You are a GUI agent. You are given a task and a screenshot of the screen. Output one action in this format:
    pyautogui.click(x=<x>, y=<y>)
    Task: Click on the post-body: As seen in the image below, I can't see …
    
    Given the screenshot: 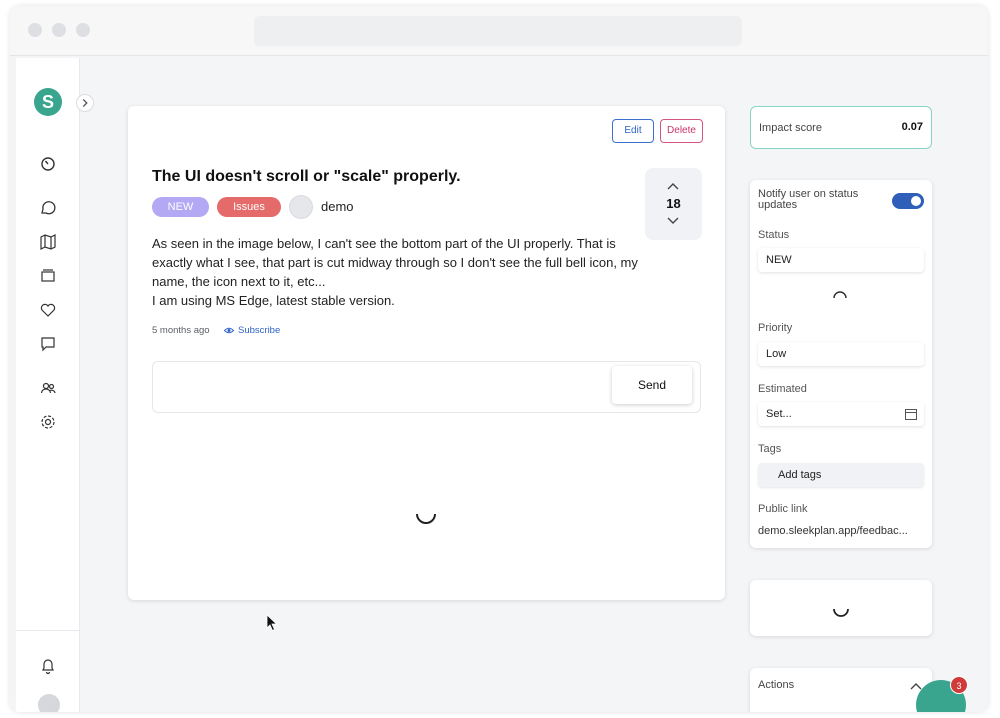 What is the action you would take?
    pyautogui.click(x=397, y=272)
    